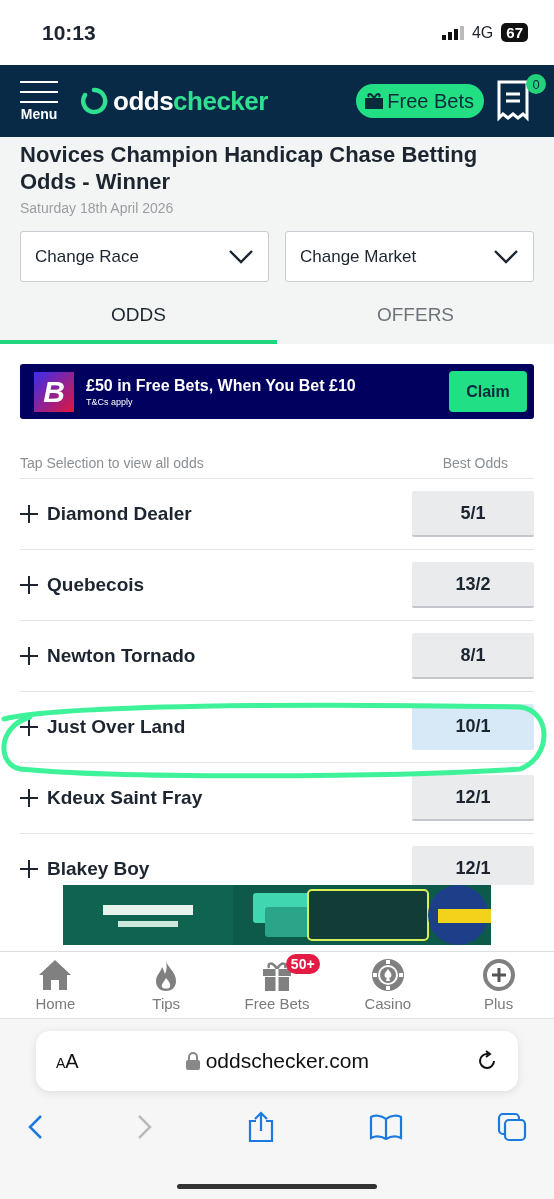 This screenshot has width=554, height=1199. What do you see at coordinates (487, 1061) in the screenshot?
I see `reload-icon` at bounding box center [487, 1061].